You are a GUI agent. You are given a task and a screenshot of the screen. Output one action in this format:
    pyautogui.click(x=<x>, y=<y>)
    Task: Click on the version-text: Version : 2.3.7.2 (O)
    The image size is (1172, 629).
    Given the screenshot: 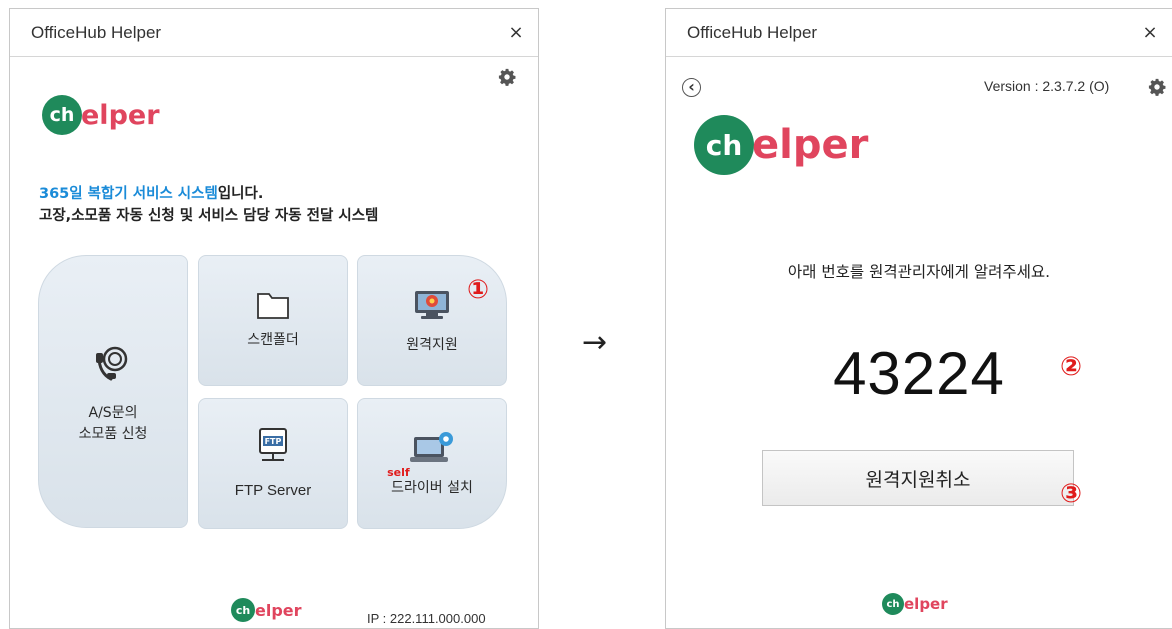 What is the action you would take?
    pyautogui.click(x=1047, y=86)
    